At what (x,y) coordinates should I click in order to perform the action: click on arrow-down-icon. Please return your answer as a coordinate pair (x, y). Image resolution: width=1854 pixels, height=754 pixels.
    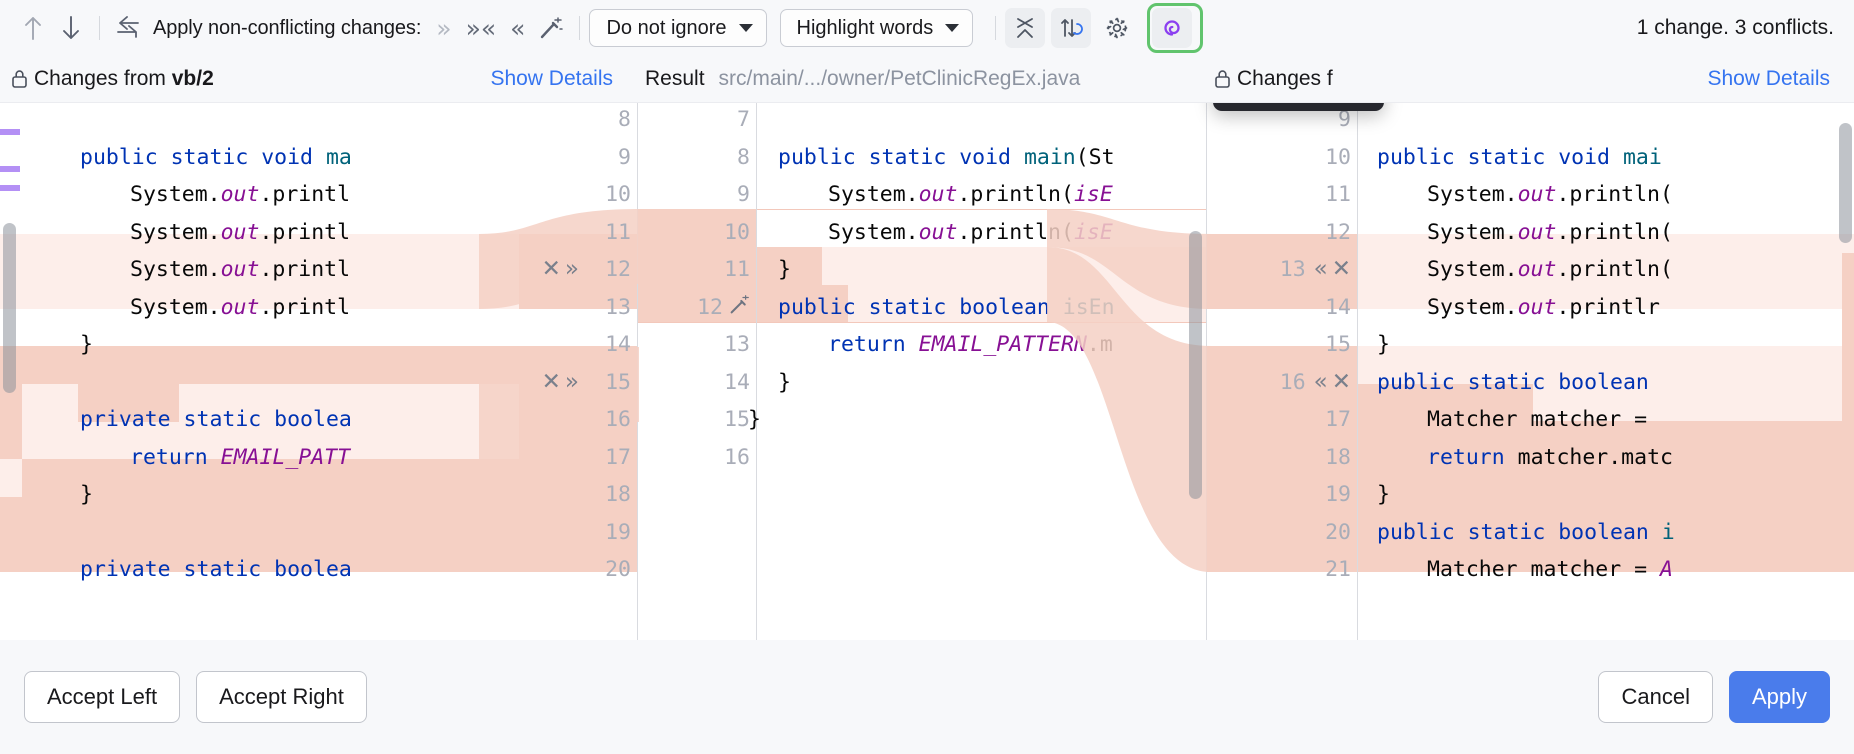
    Looking at the image, I should click on (71, 27).